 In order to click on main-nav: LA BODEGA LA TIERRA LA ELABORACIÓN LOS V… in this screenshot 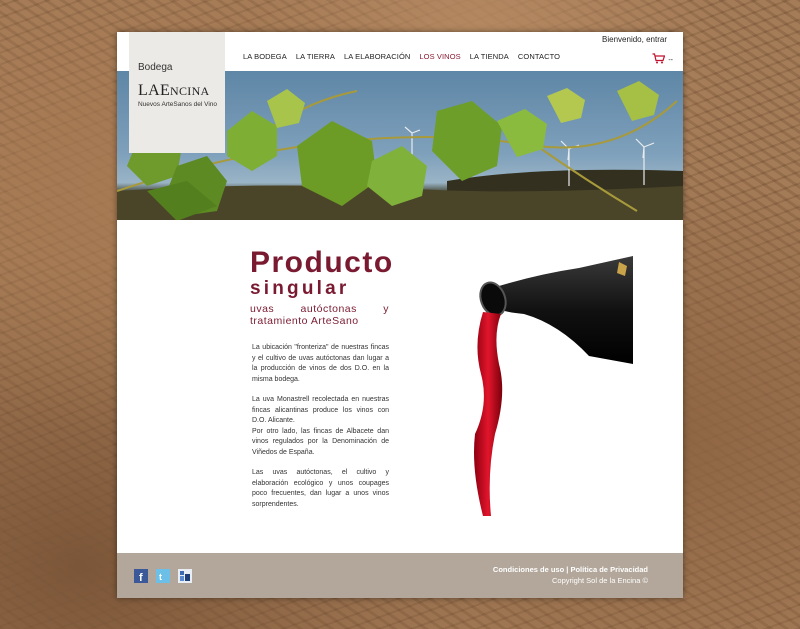, I will do `click(401, 56)`.